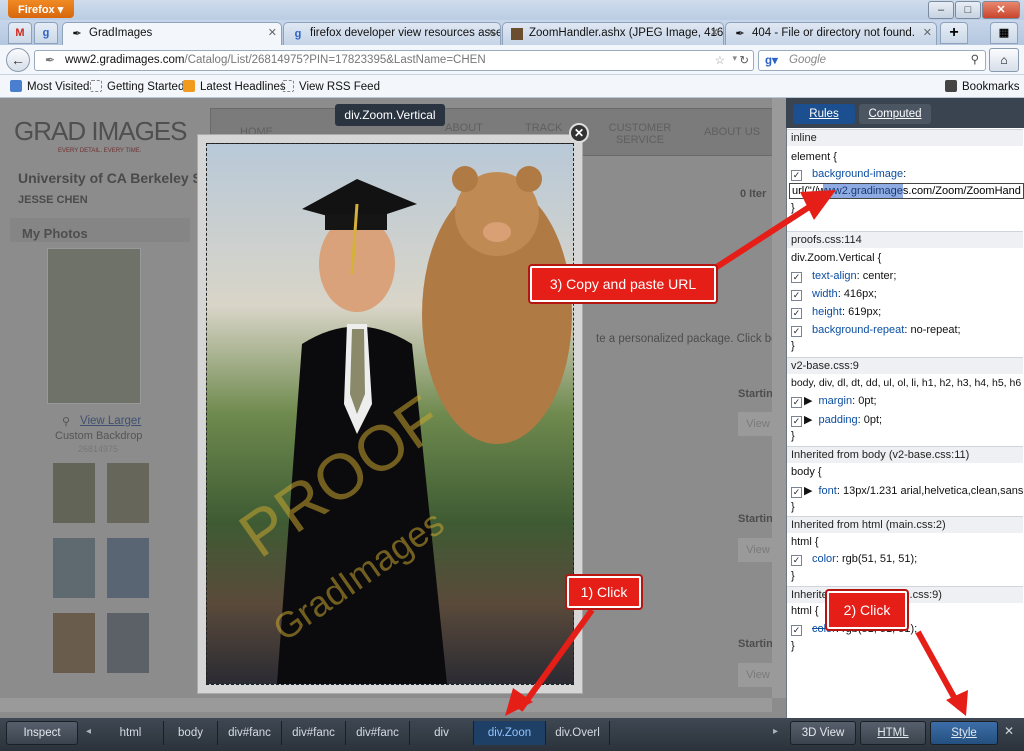 The image size is (1024, 751). What do you see at coordinates (604, 592) in the screenshot?
I see `annotation-step1: 1) Click` at bounding box center [604, 592].